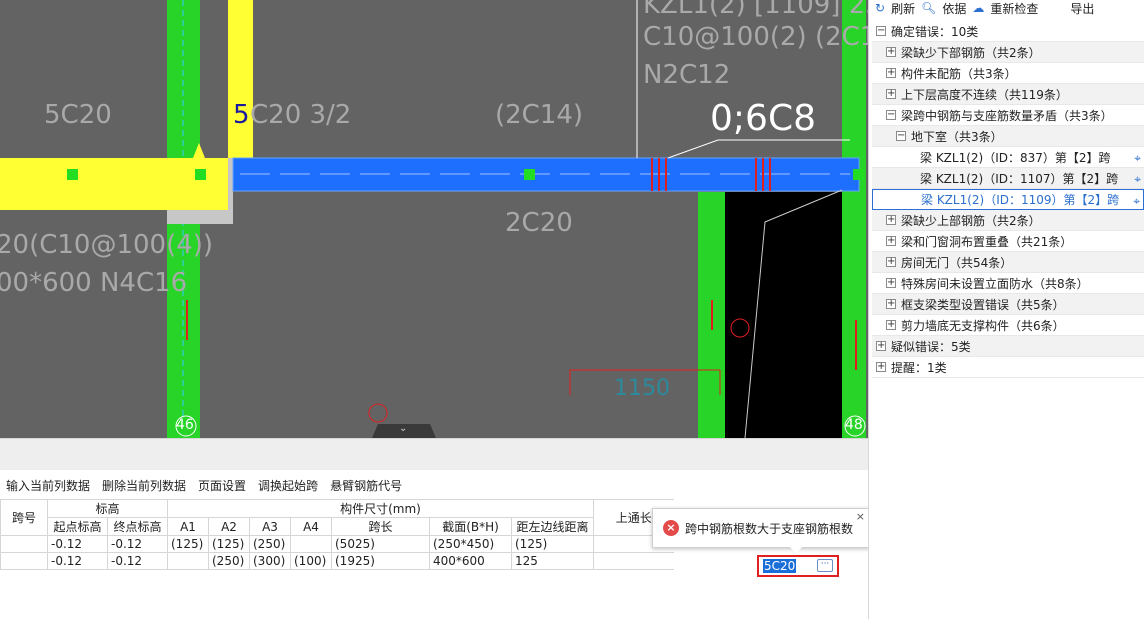 This screenshot has height=619, width=1146. What do you see at coordinates (270, 561) in the screenshot?
I see `cell-a3: (300)` at bounding box center [270, 561].